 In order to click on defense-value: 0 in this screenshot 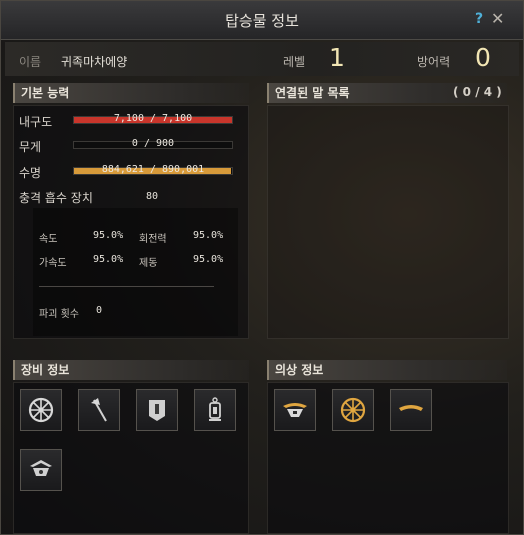, I will do `click(483, 57)`.